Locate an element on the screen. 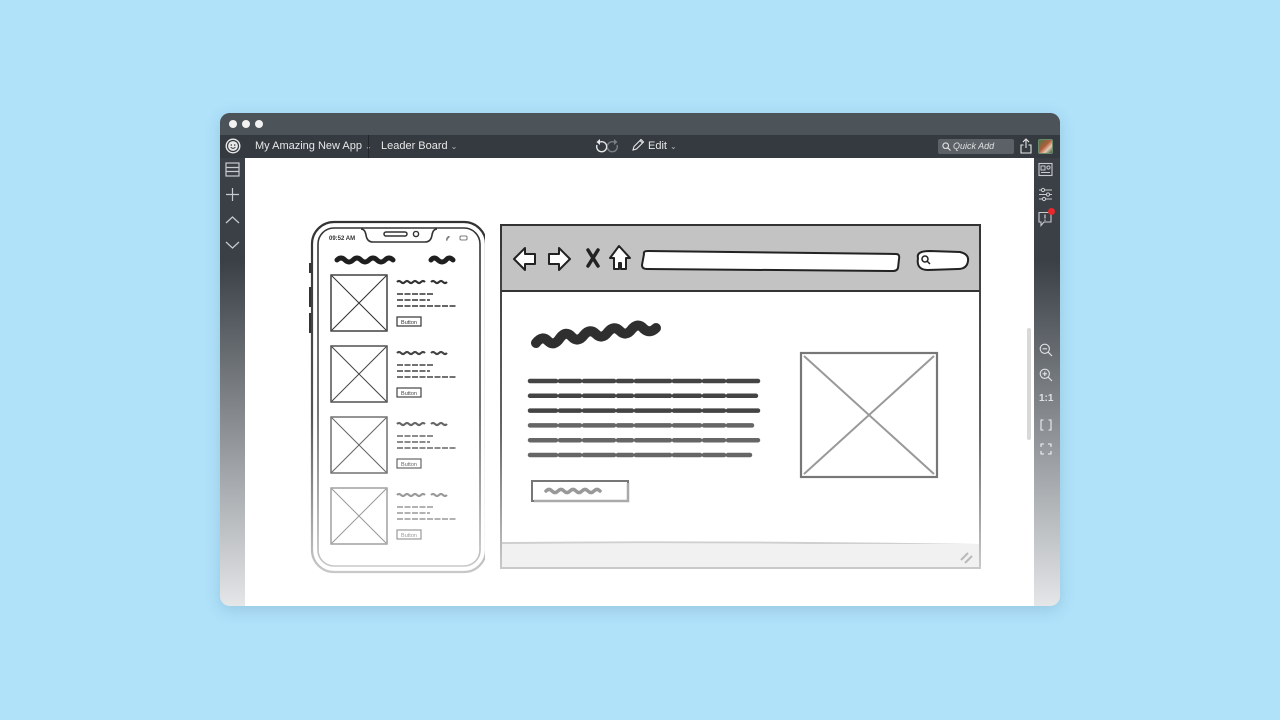 The image size is (1280, 720). component-panel-icon is located at coordinates (1045, 172).